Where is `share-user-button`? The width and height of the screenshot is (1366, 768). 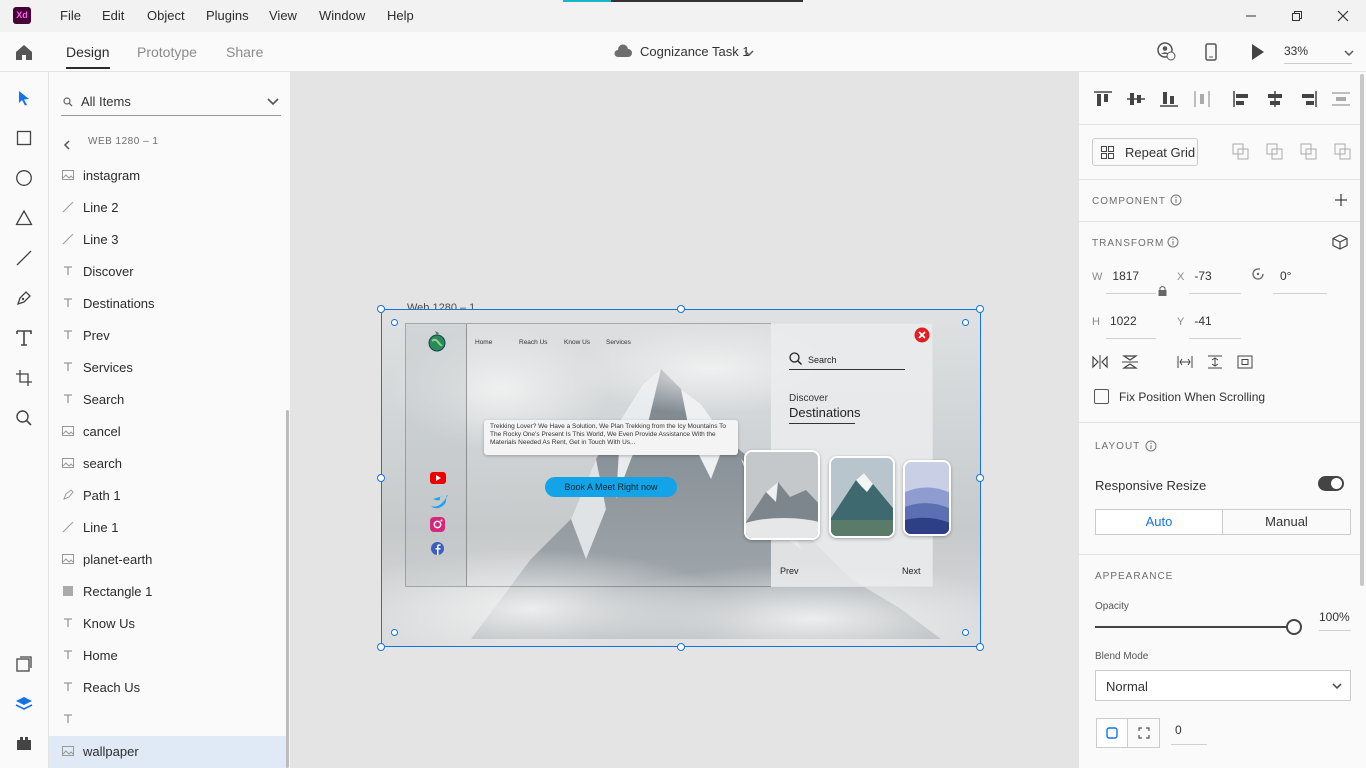
share-user-button is located at coordinates (1166, 53).